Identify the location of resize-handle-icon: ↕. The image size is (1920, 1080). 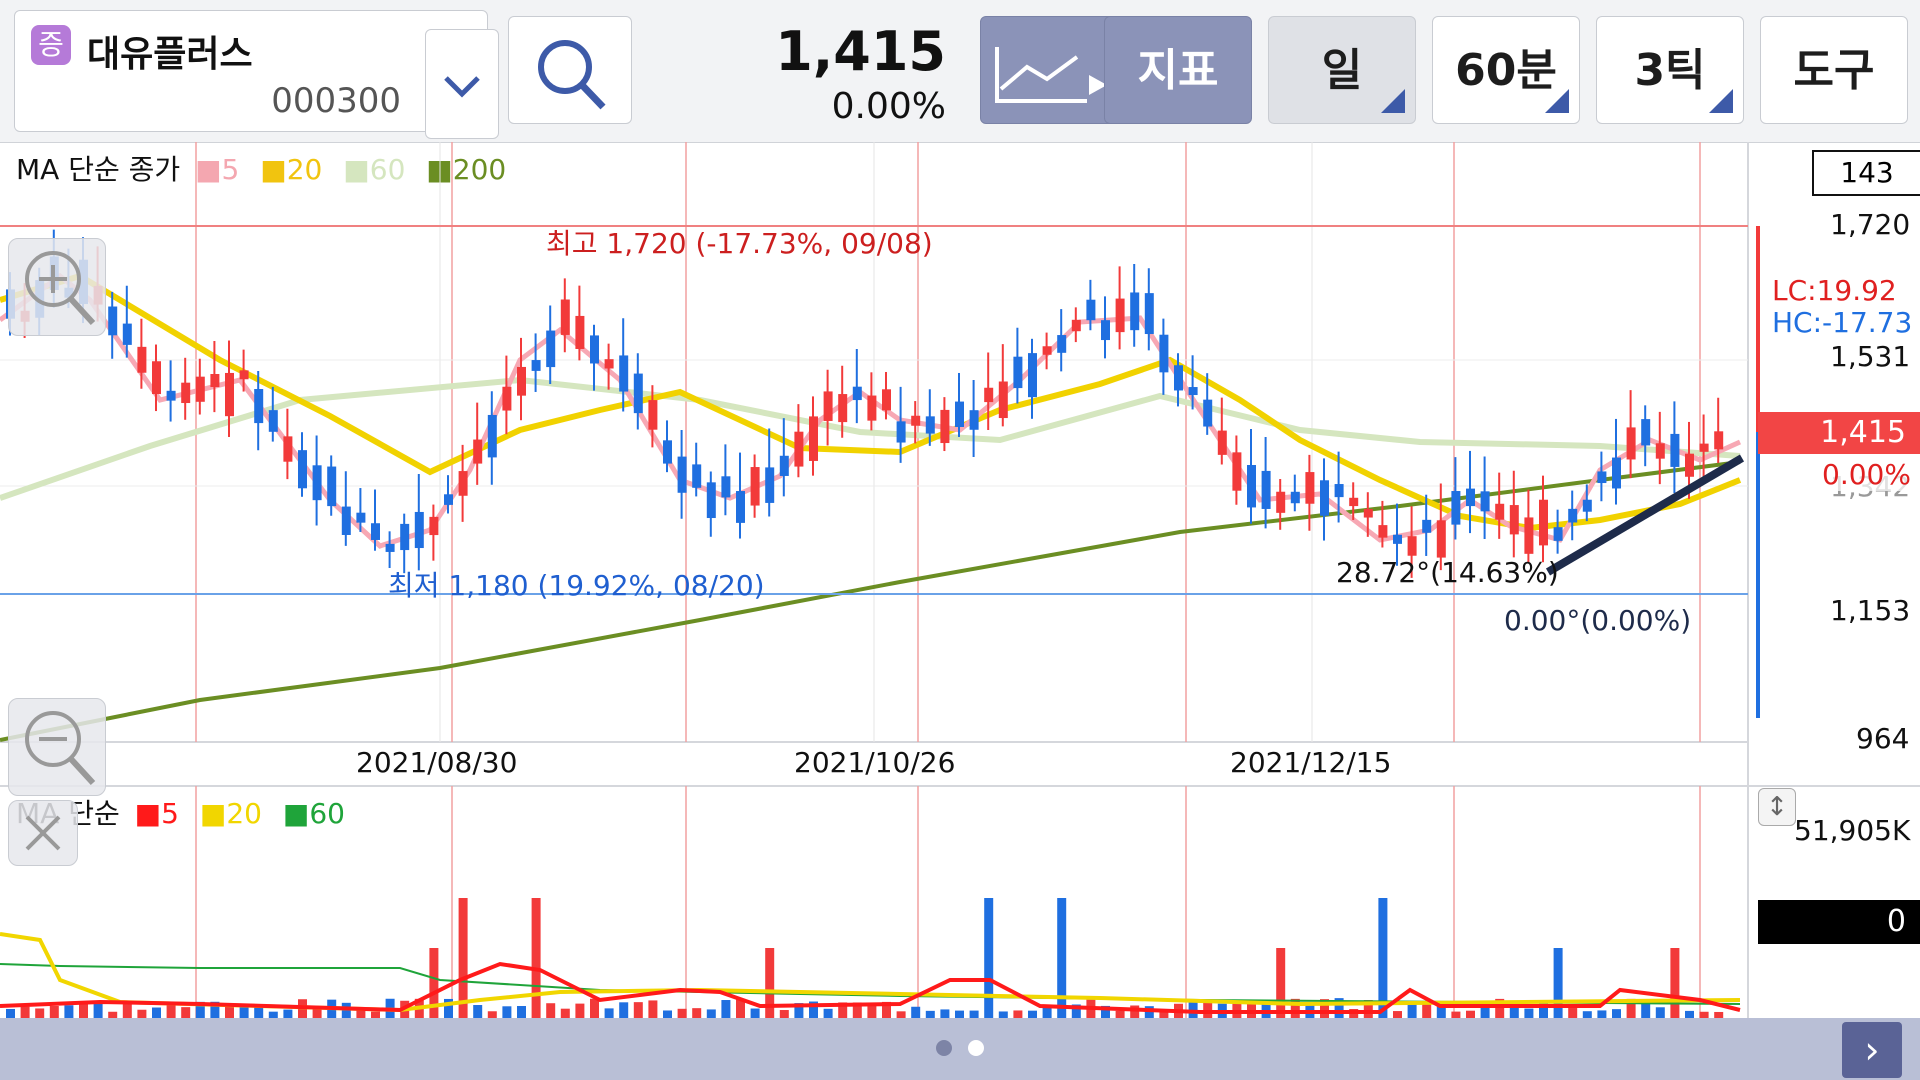
(1777, 807).